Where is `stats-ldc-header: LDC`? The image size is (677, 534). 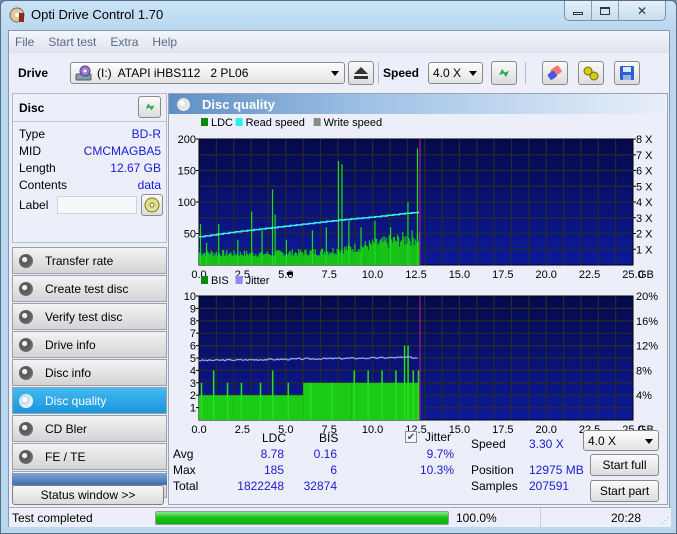
stats-ldc-header: LDC is located at coordinates (274, 438).